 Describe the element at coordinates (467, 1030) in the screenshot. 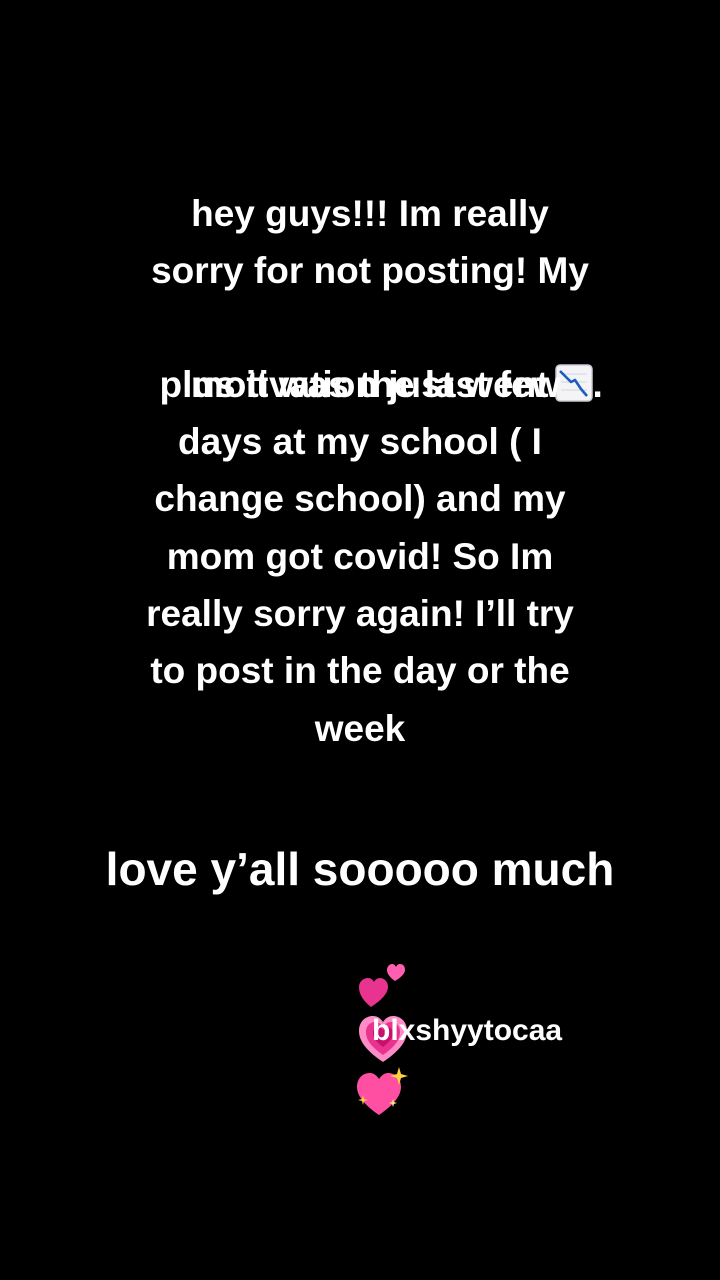

I see `author-signature: blxshyytocaa` at that location.